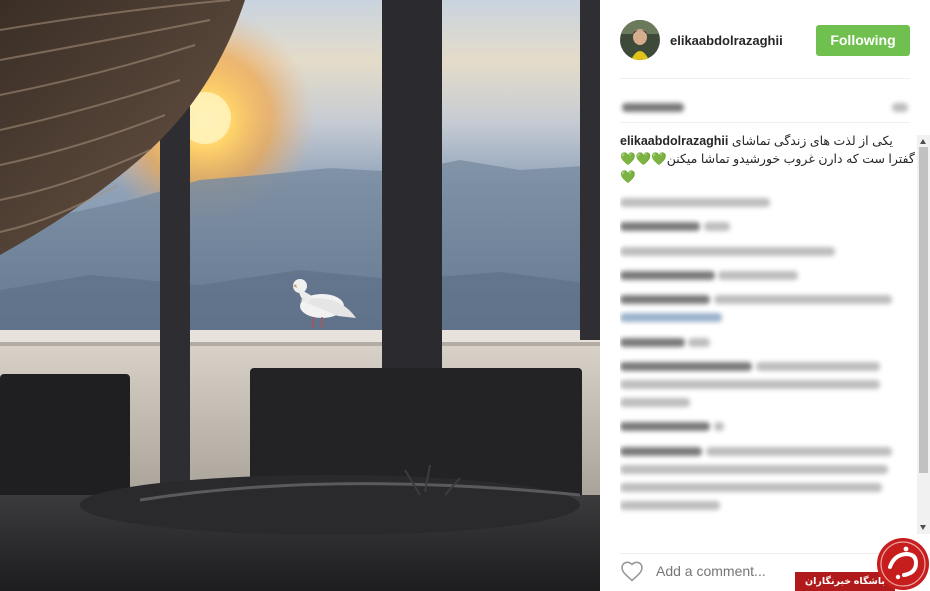 The image size is (930, 591). I want to click on stats-divider, so click(765, 122).